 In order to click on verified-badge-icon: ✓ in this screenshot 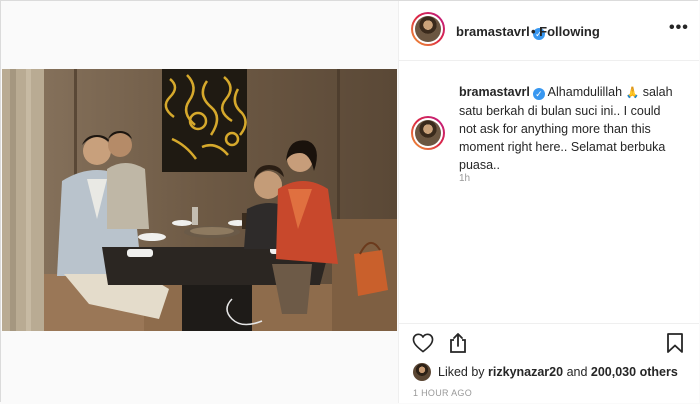, I will do `click(538, 94)`.